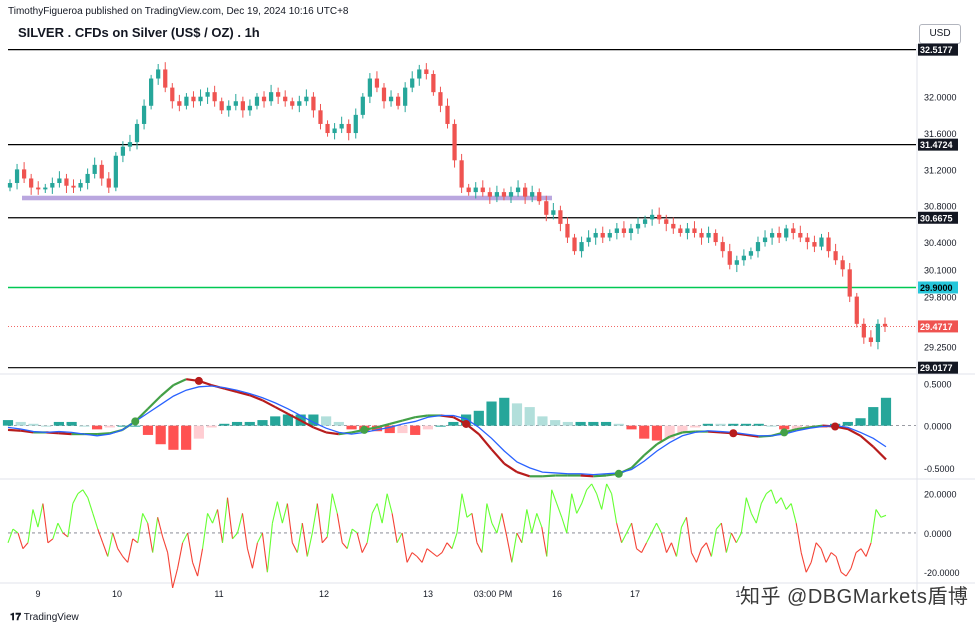 This screenshot has height=631, width=975. I want to click on time-axis-label: 17, so click(635, 594).